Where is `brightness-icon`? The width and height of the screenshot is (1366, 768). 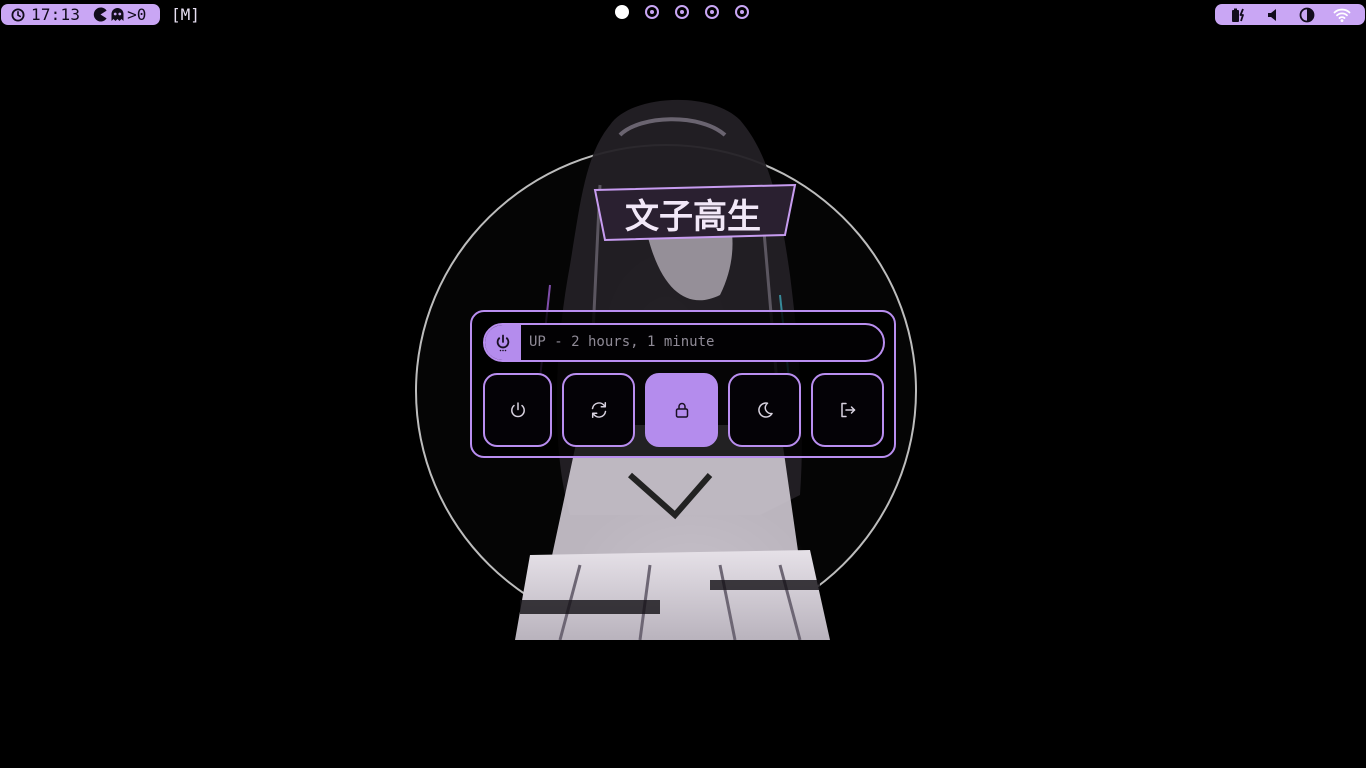 brightness-icon is located at coordinates (1307, 15).